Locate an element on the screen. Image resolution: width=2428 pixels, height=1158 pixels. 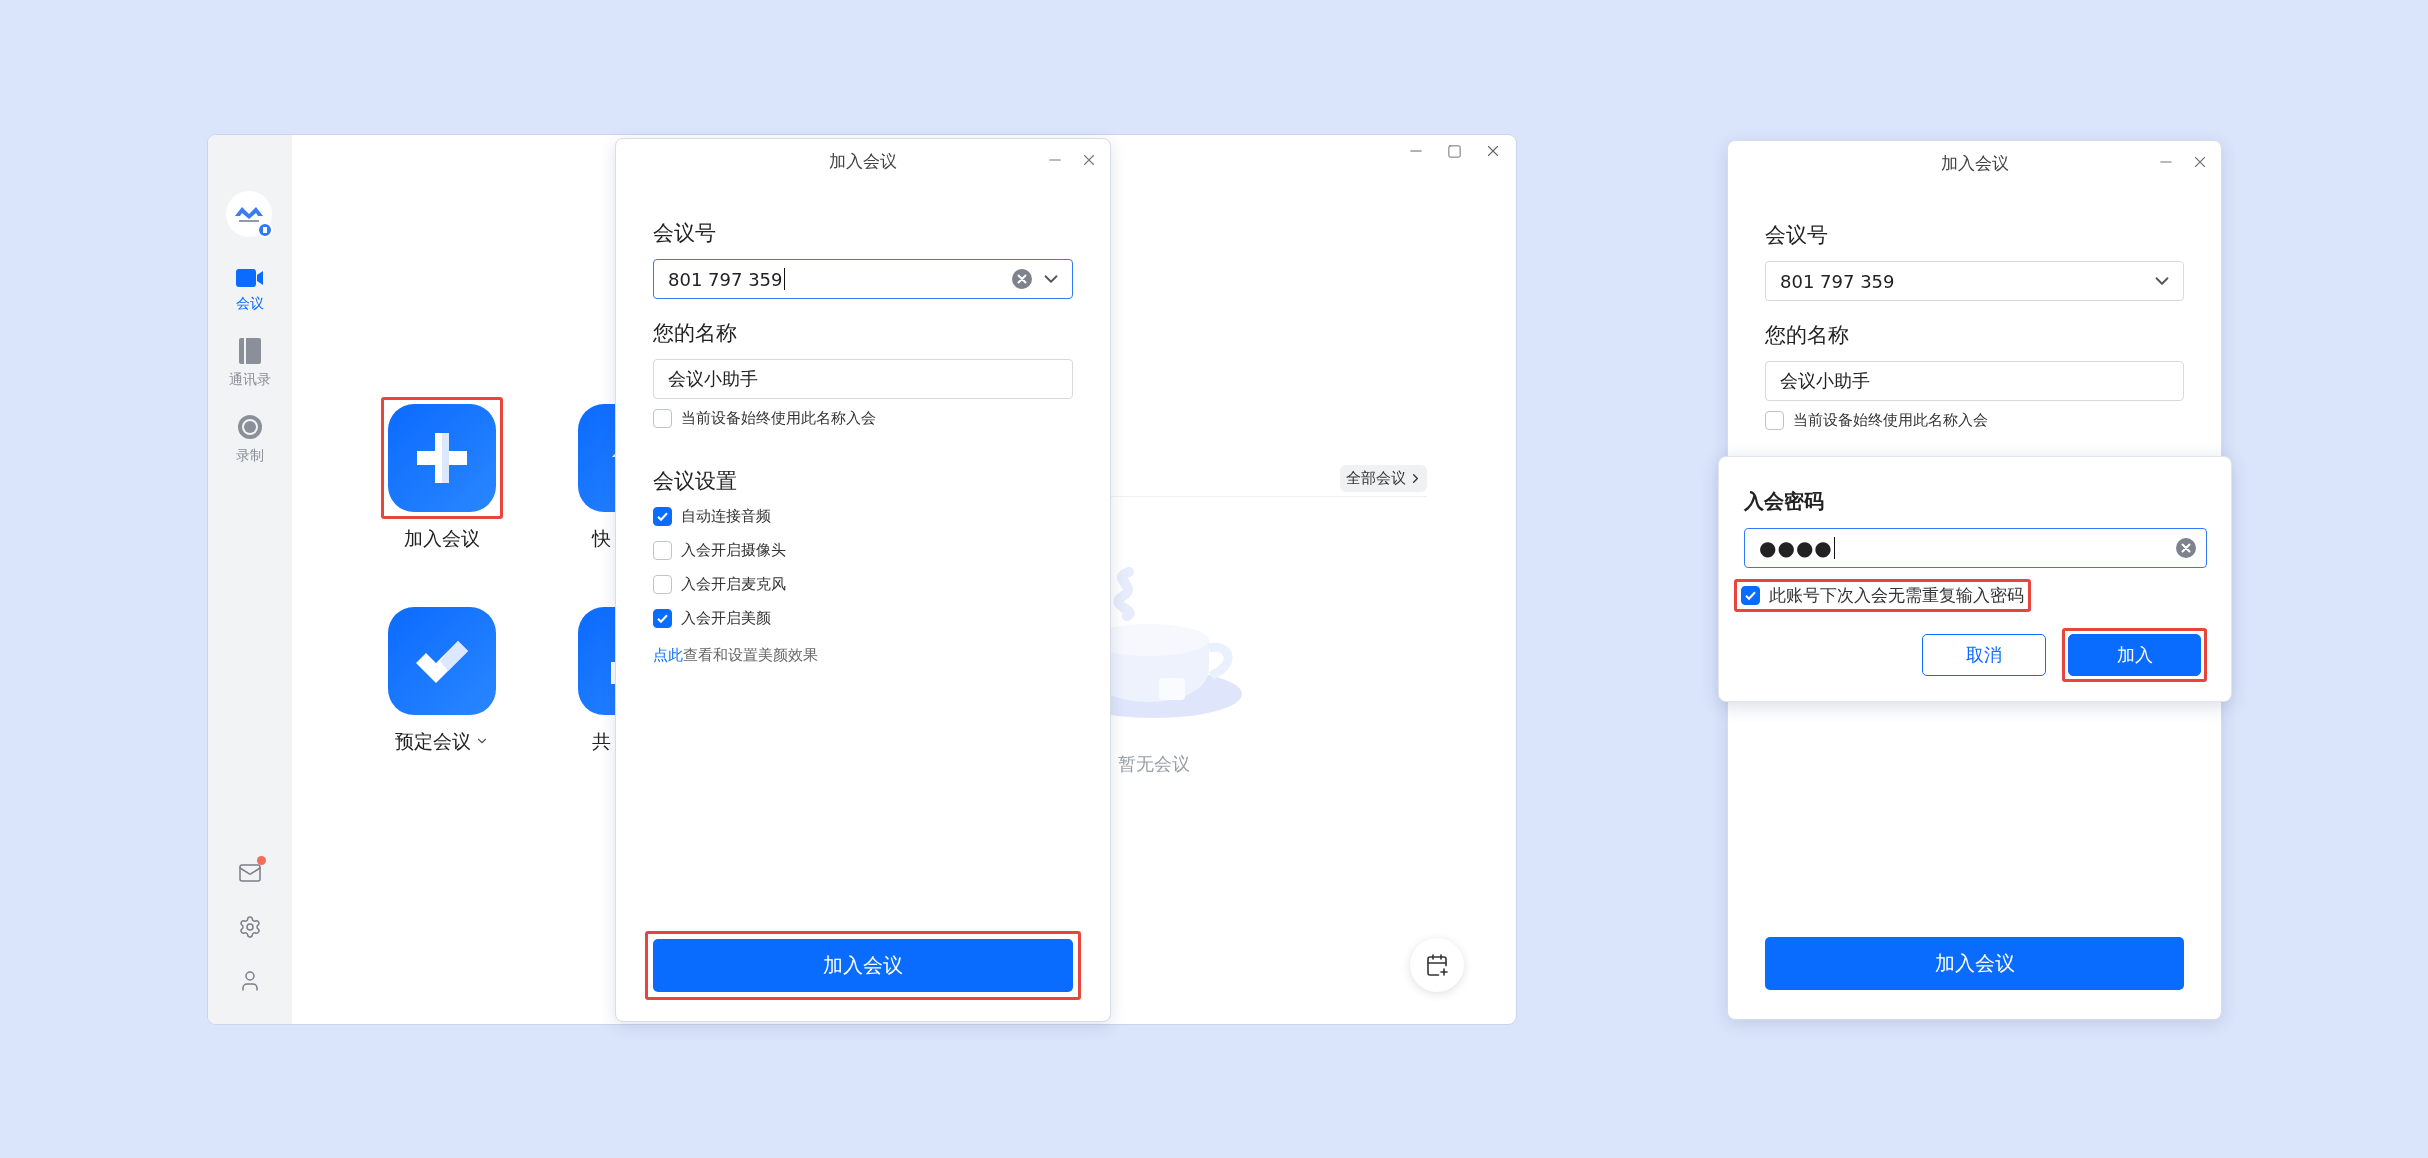
plus-icon is located at coordinates (442, 458).